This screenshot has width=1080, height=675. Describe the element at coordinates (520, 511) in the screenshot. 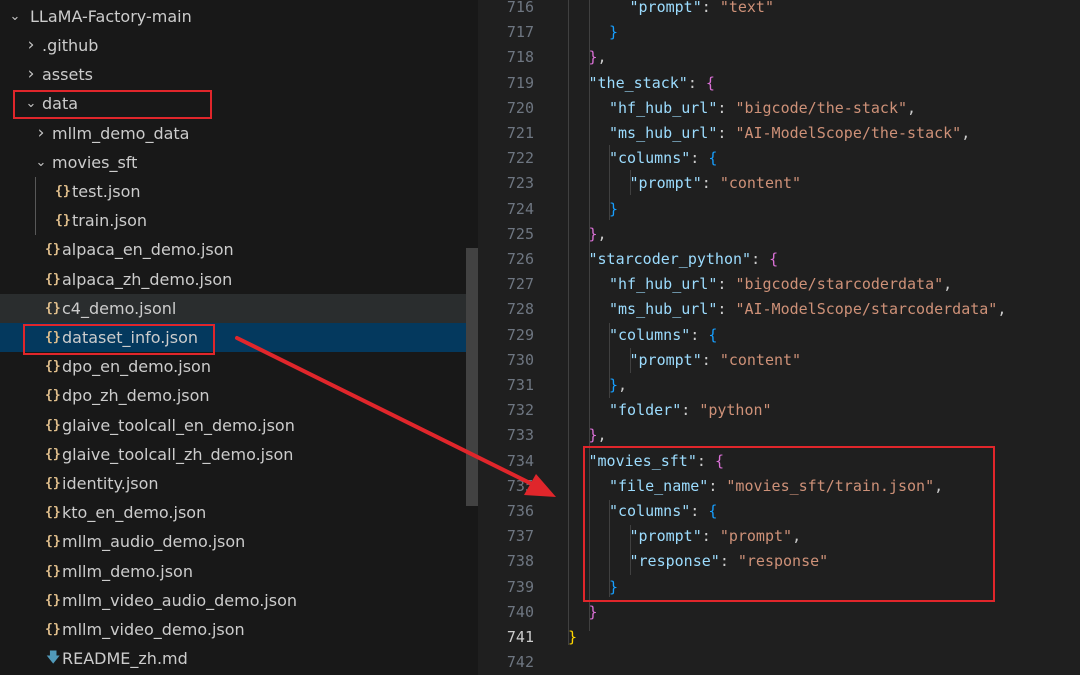

I see `line-number: 736` at that location.